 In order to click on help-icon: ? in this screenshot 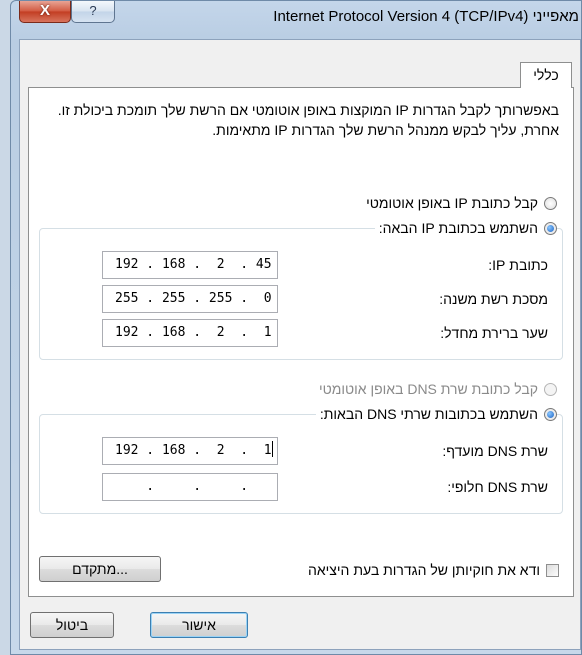, I will do `click(93, 10)`.